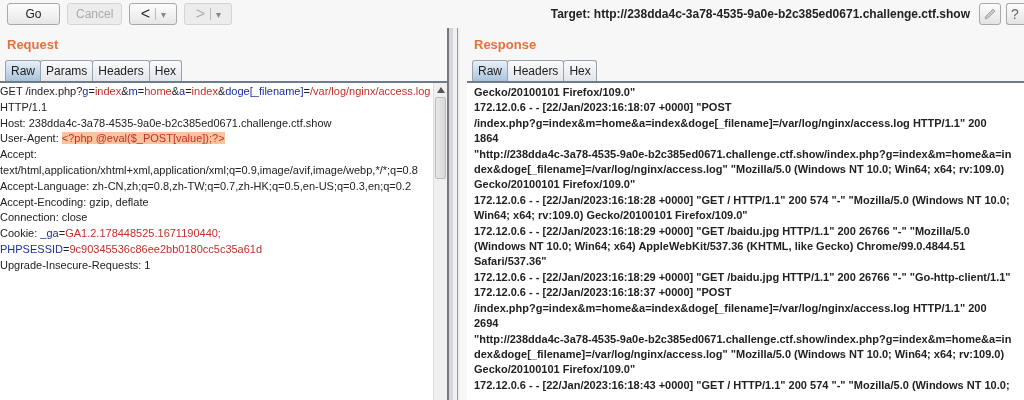  Describe the element at coordinates (24, 107) in the screenshot. I see `request-line: HTTP/1.1` at that location.